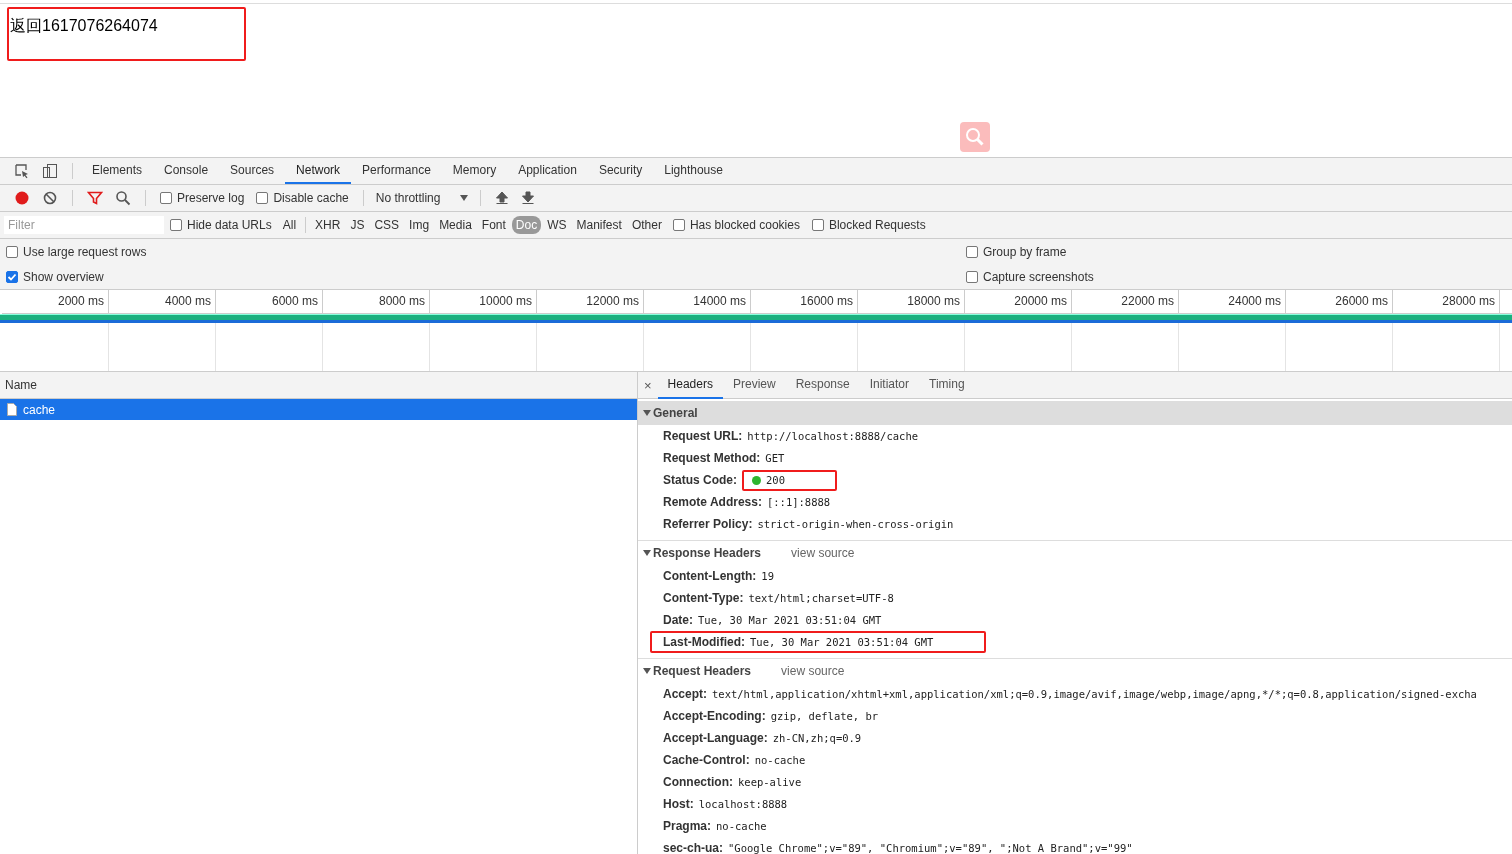 The height and width of the screenshot is (854, 1512). Describe the element at coordinates (868, 225) in the screenshot. I see `option-checkbox: Blocked Requests` at that location.